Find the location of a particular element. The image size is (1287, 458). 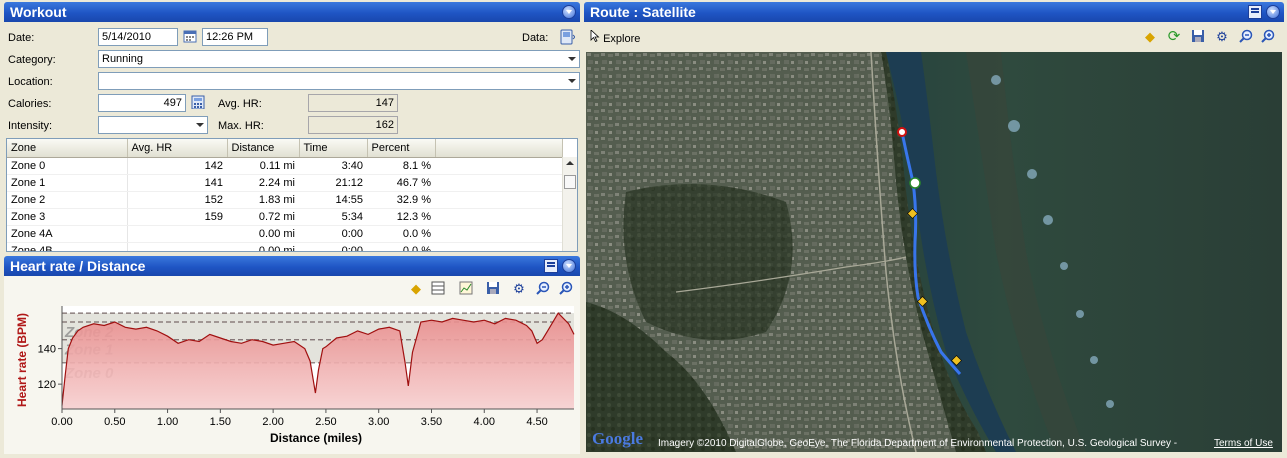

cursor-arrow-icon is located at coordinates (595, 37).